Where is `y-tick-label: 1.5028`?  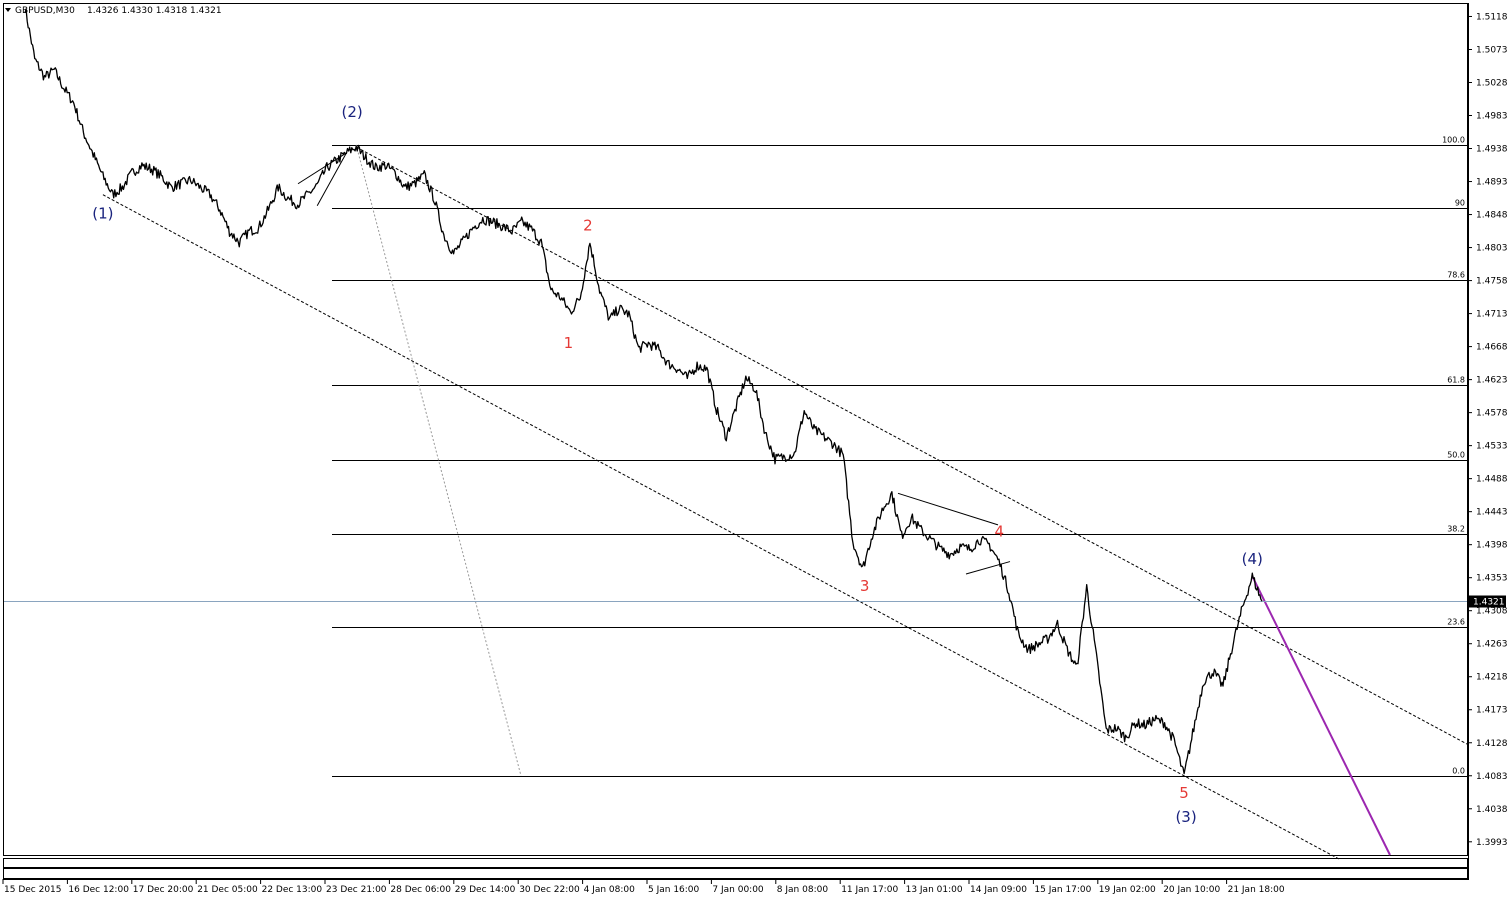
y-tick-label: 1.5028 is located at coordinates (1491, 83).